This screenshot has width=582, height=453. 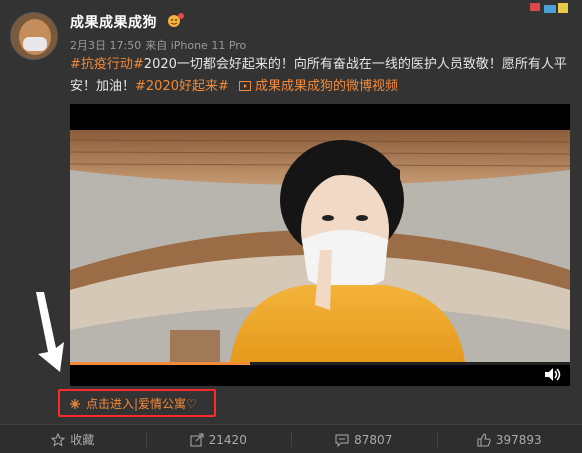 I want to click on video-link: 成果成果成狗的微博视频, so click(x=315, y=86).